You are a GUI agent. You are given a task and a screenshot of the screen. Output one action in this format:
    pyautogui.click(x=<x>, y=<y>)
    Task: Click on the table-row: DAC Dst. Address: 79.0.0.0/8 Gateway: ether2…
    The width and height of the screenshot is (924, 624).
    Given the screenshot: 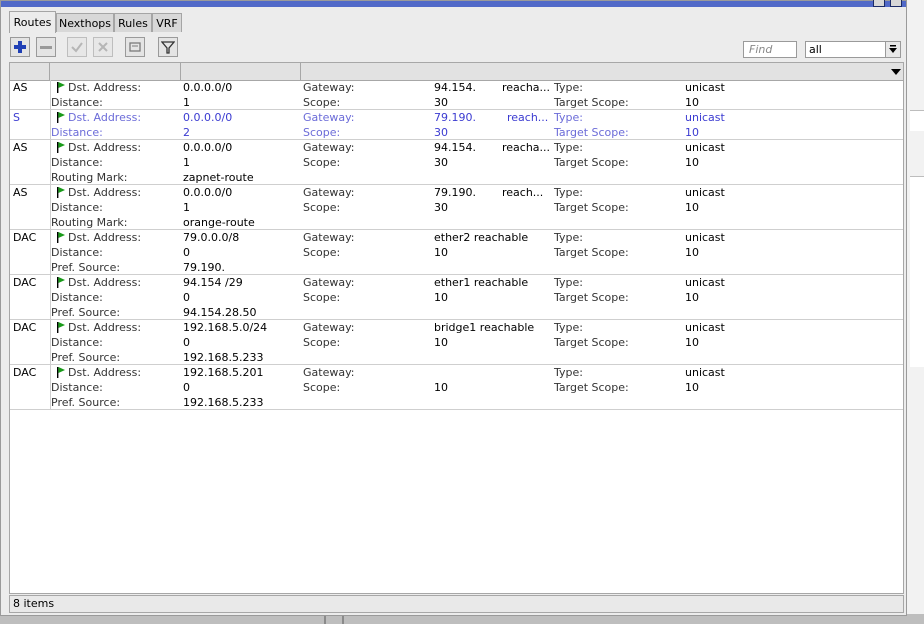 What is the action you would take?
    pyautogui.click(x=456, y=252)
    